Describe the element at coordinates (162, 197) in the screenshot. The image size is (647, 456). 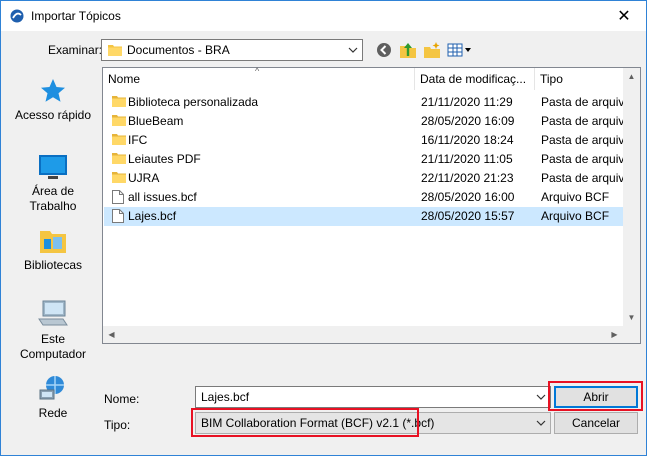
I see `file-name: all issues.bcf` at that location.